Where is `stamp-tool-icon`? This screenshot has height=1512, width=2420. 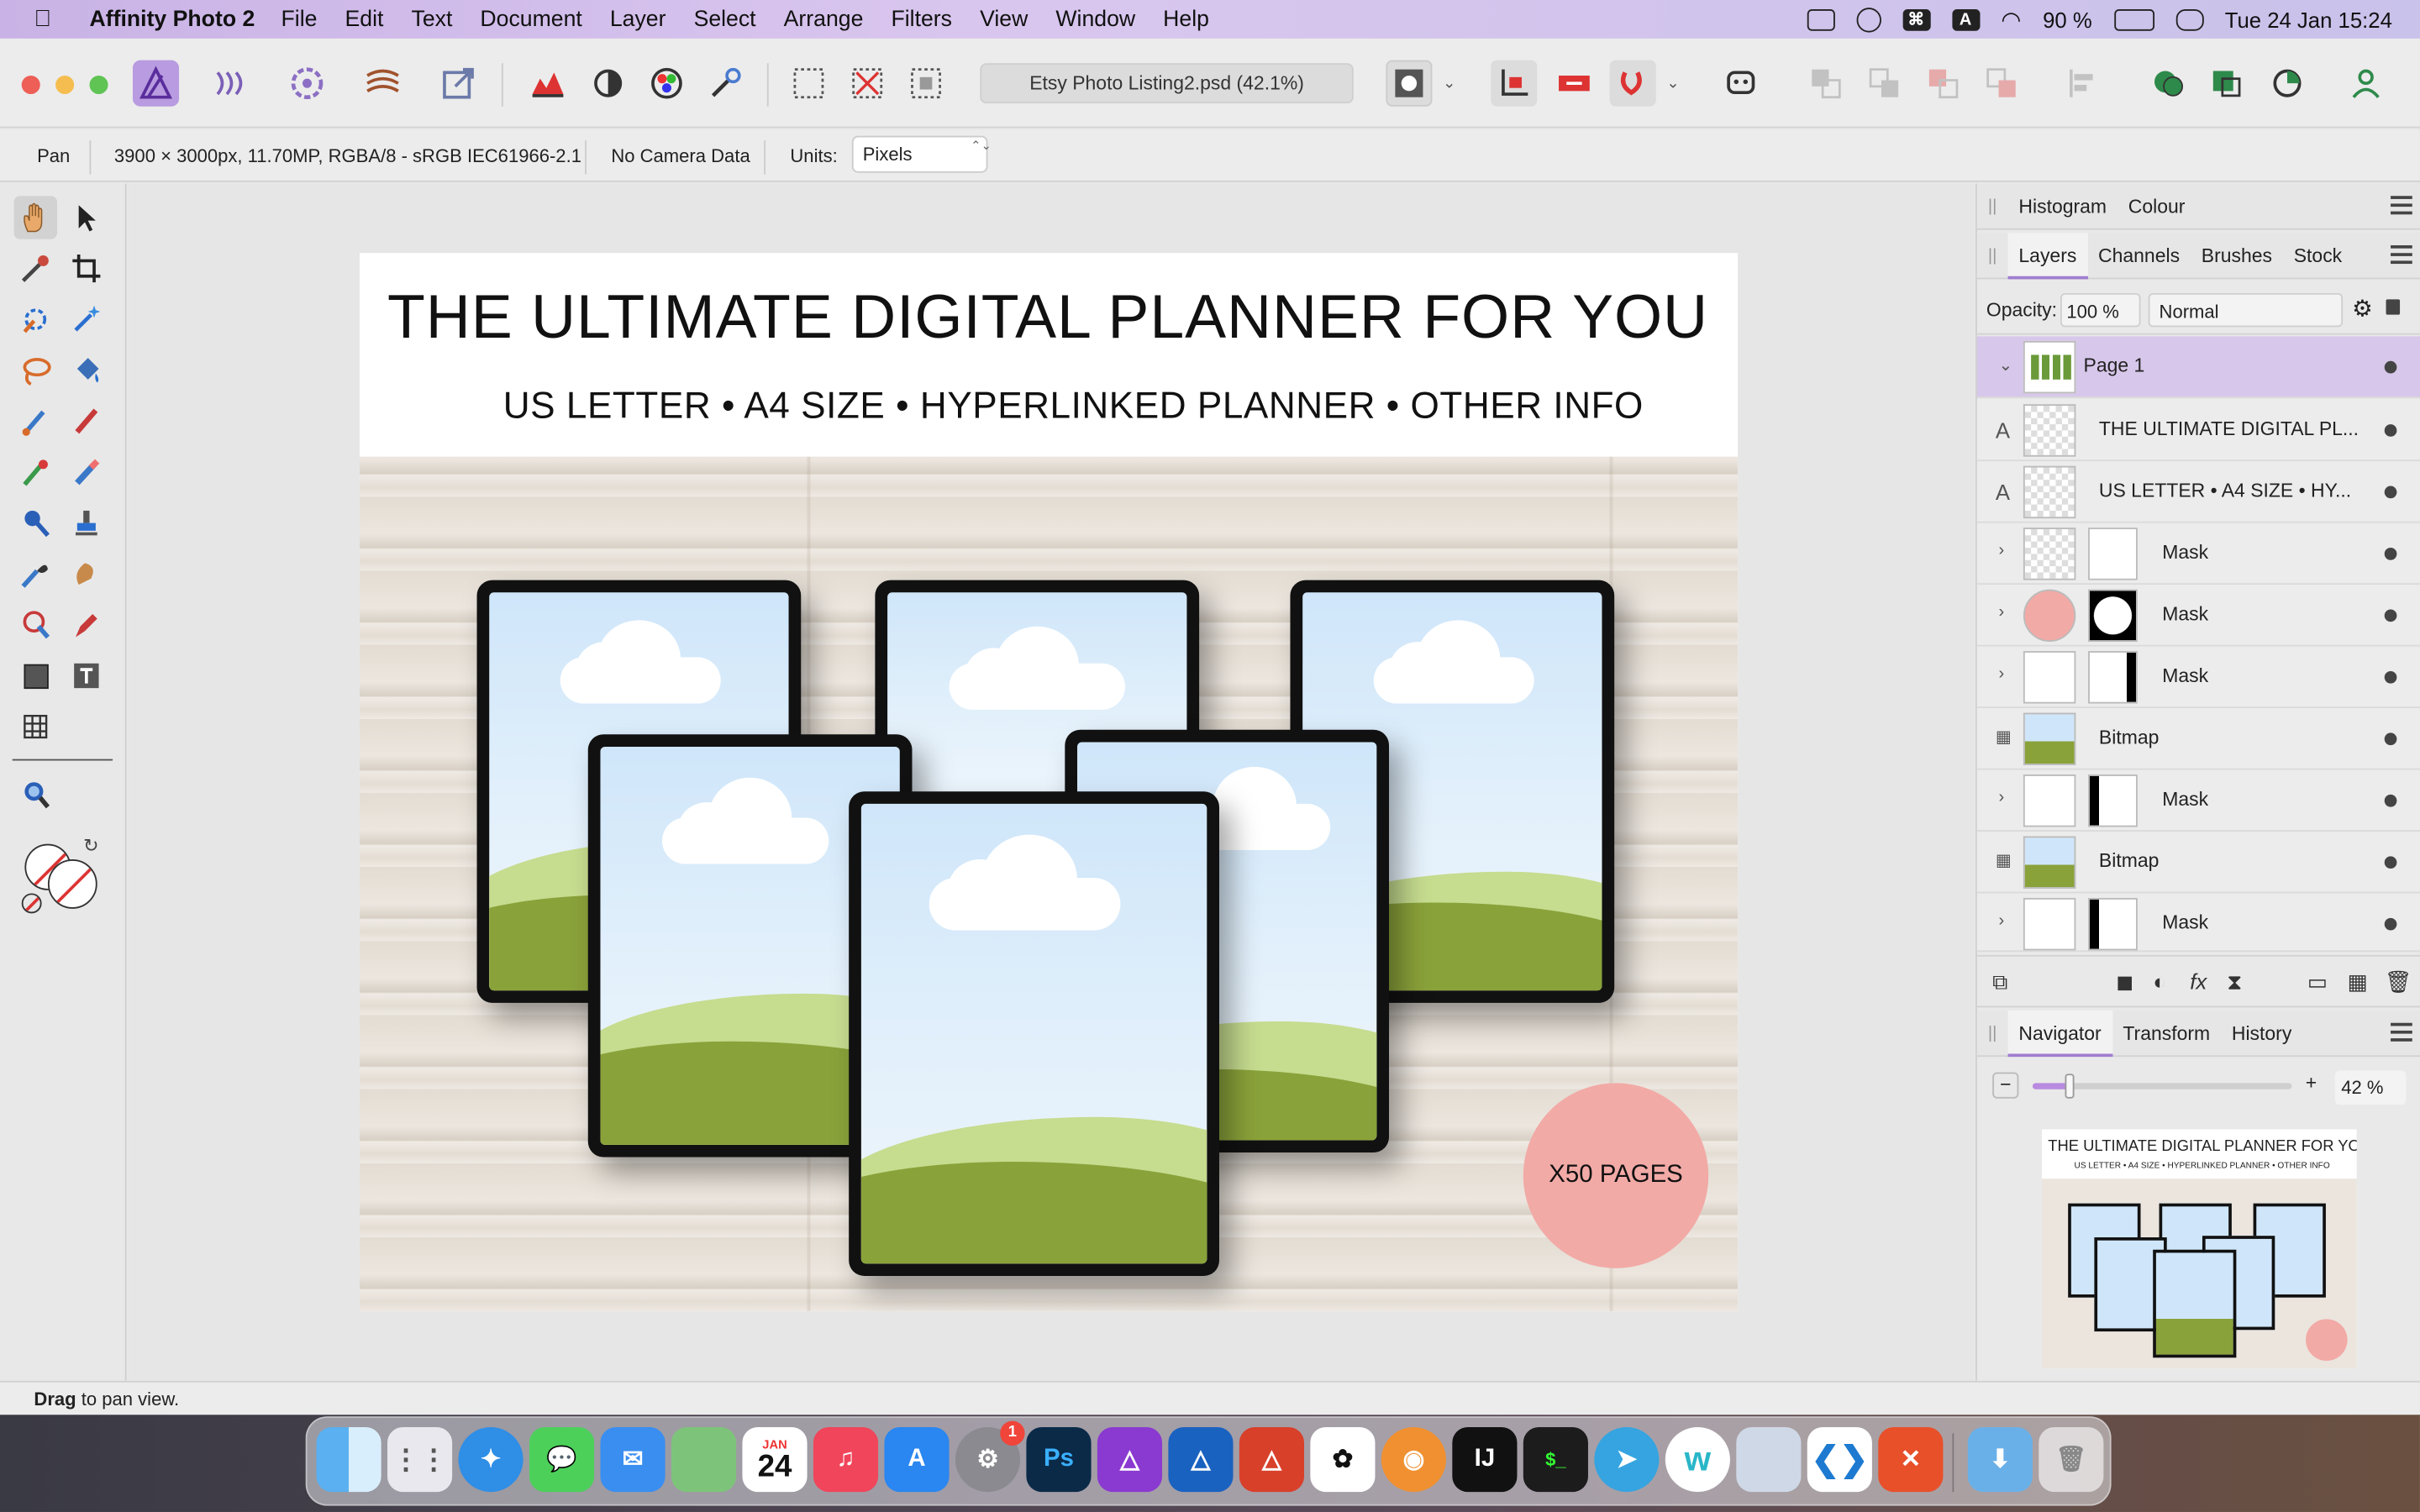
stamp-tool-icon is located at coordinates (86, 522).